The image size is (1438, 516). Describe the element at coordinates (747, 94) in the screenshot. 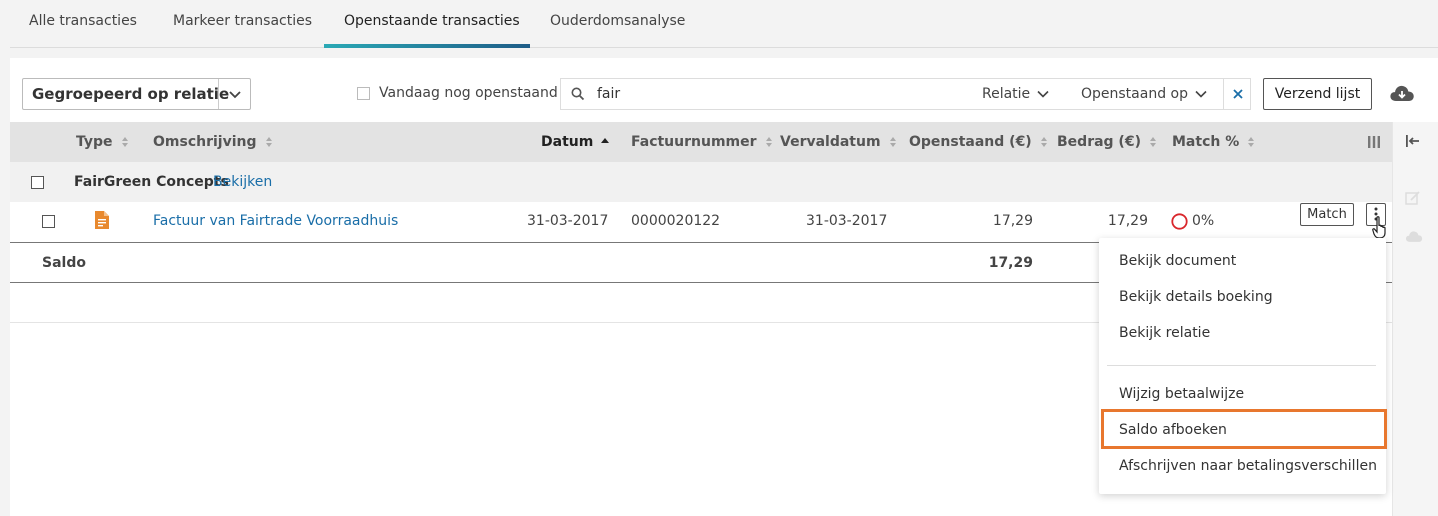

I see `search-input` at that location.